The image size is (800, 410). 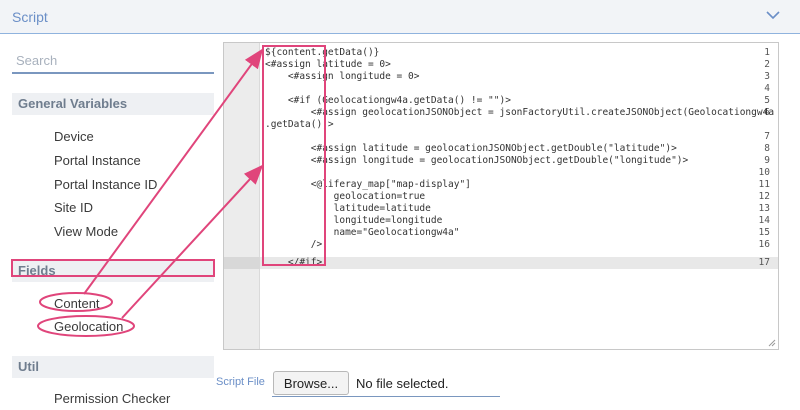 What do you see at coordinates (773, 15) in the screenshot?
I see `chevron-down-icon` at bounding box center [773, 15].